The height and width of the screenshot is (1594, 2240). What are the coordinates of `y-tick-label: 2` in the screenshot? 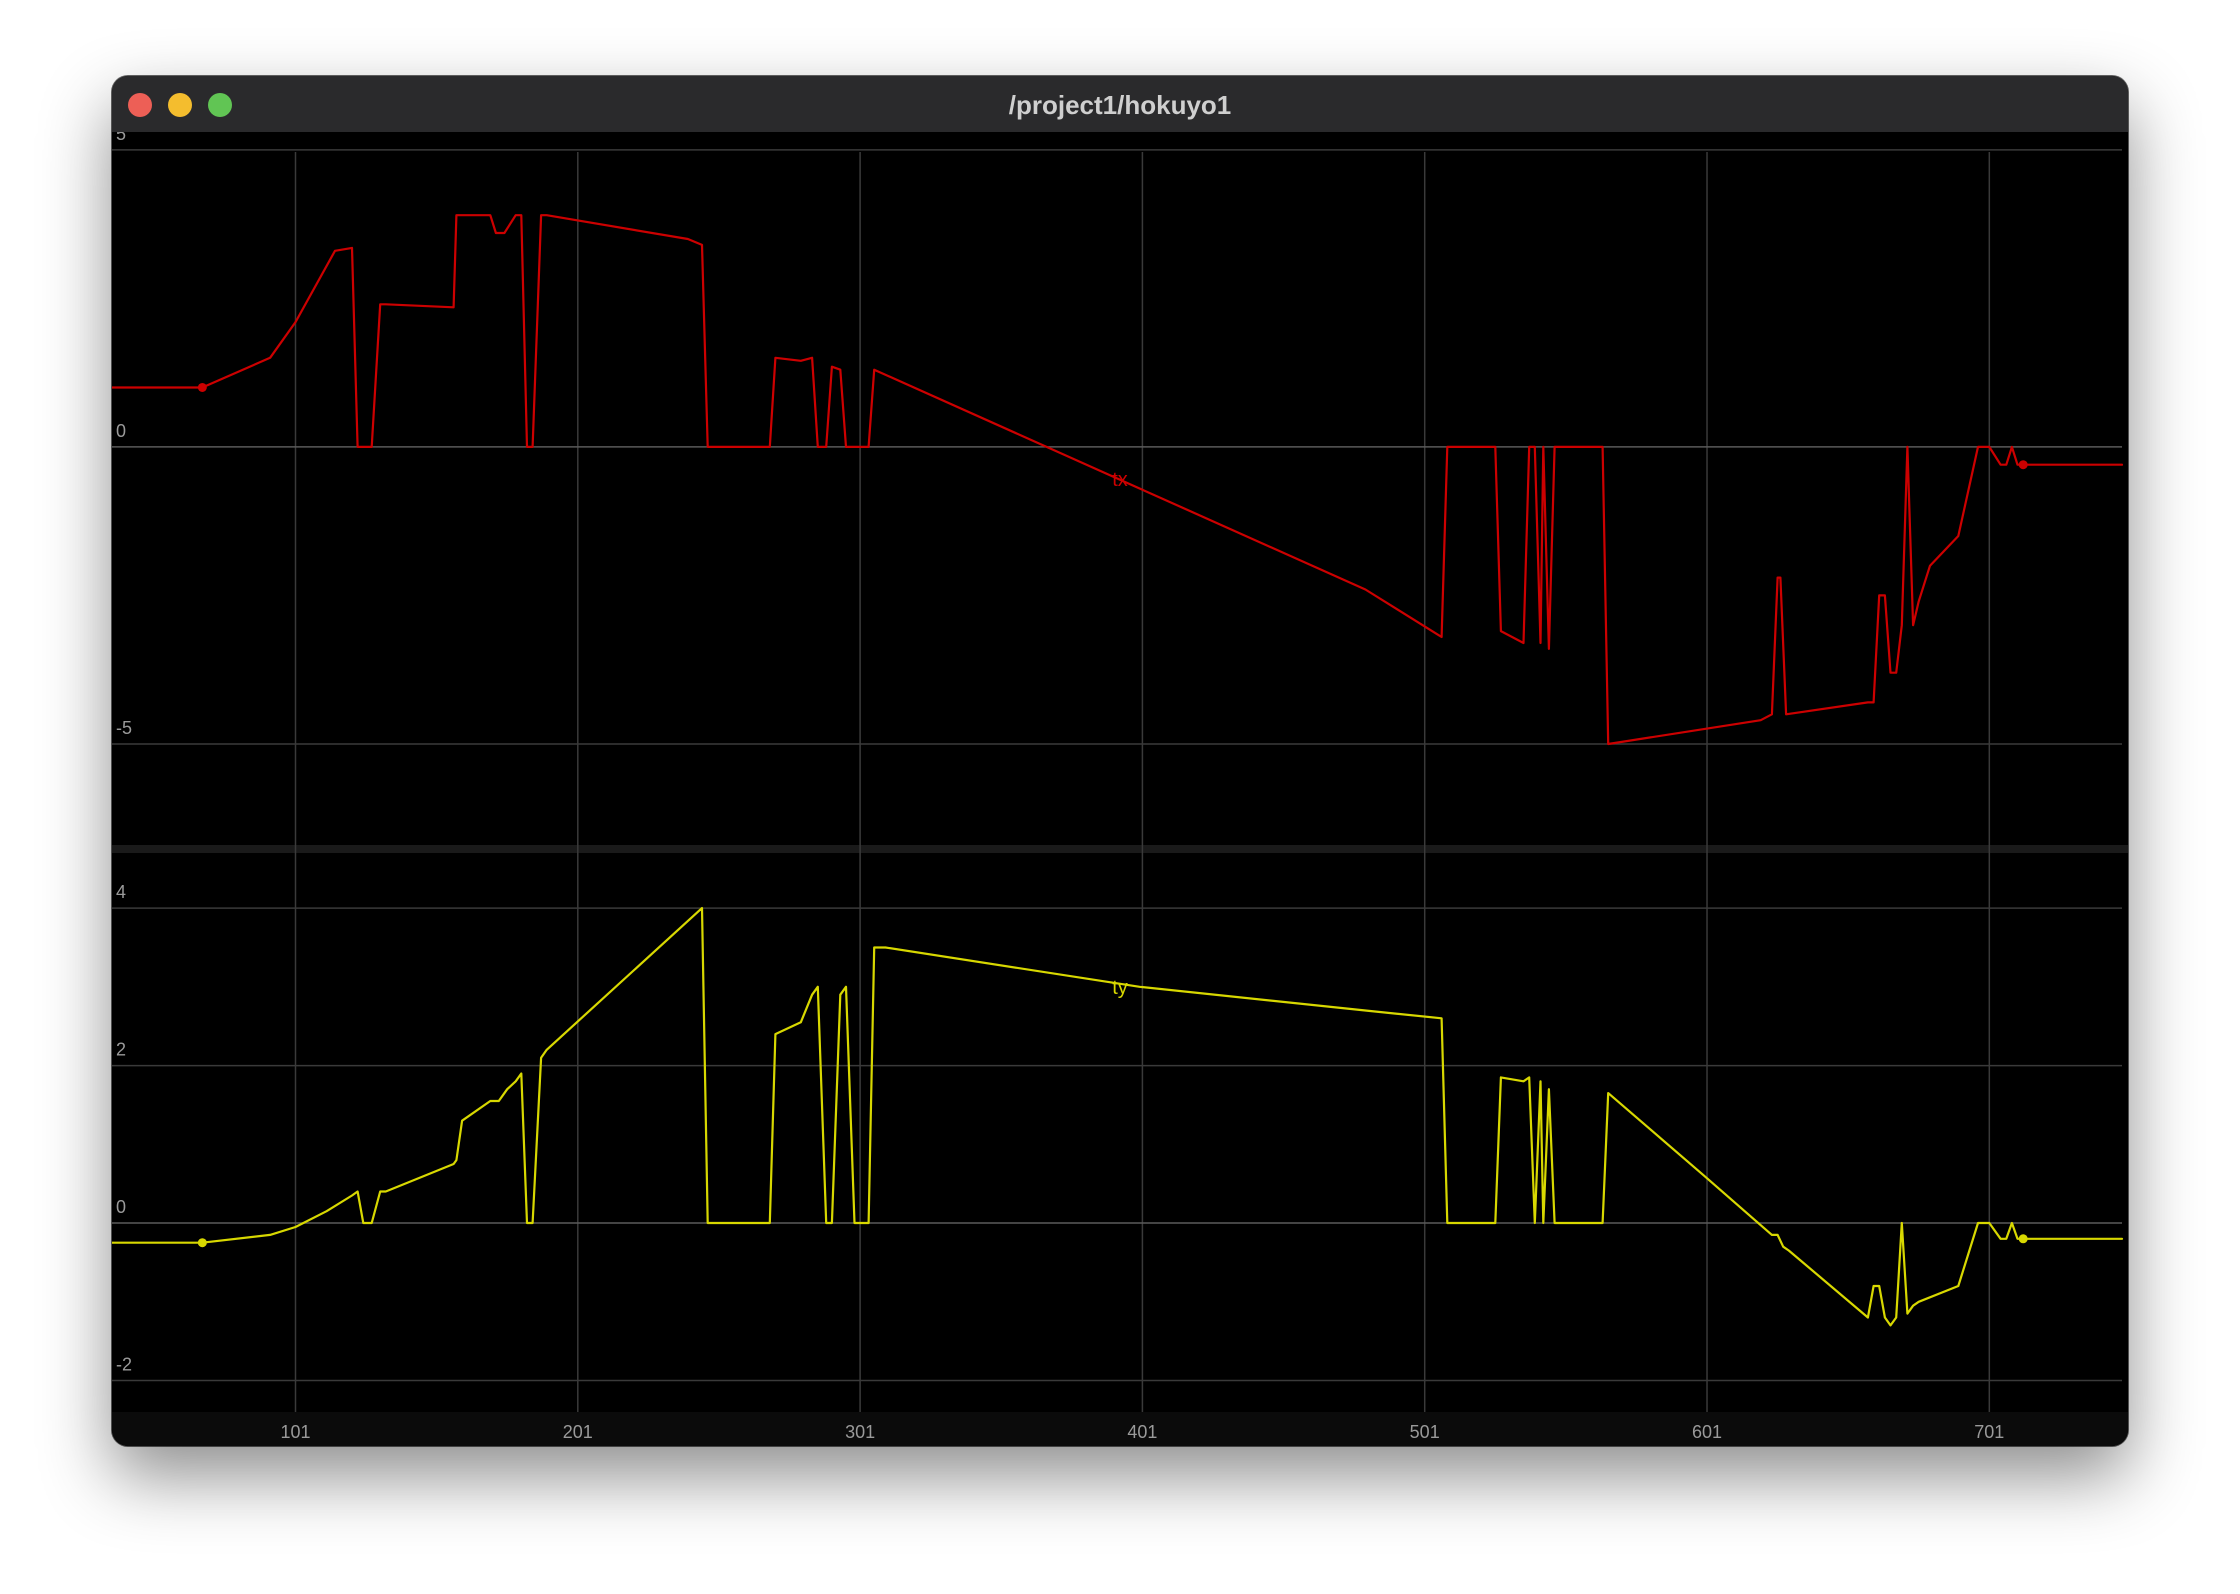 It's located at (121, 1050).